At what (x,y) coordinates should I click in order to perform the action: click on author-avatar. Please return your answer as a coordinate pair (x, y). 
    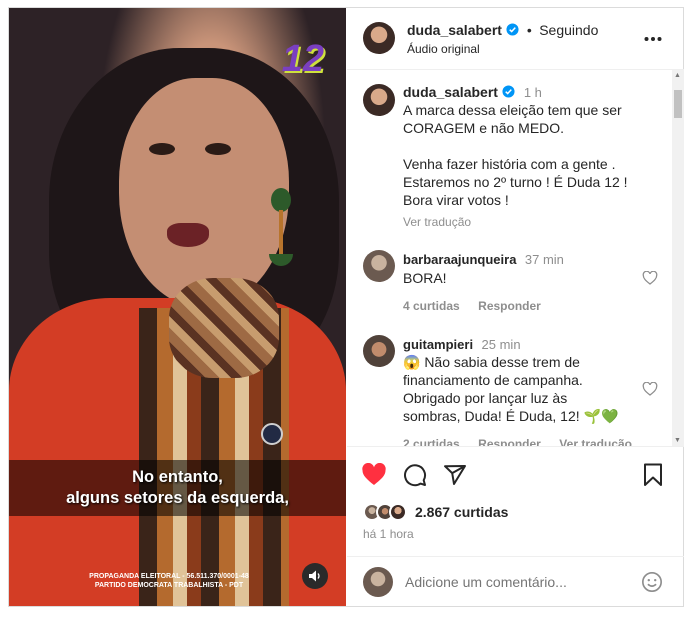
    Looking at the image, I should click on (379, 38).